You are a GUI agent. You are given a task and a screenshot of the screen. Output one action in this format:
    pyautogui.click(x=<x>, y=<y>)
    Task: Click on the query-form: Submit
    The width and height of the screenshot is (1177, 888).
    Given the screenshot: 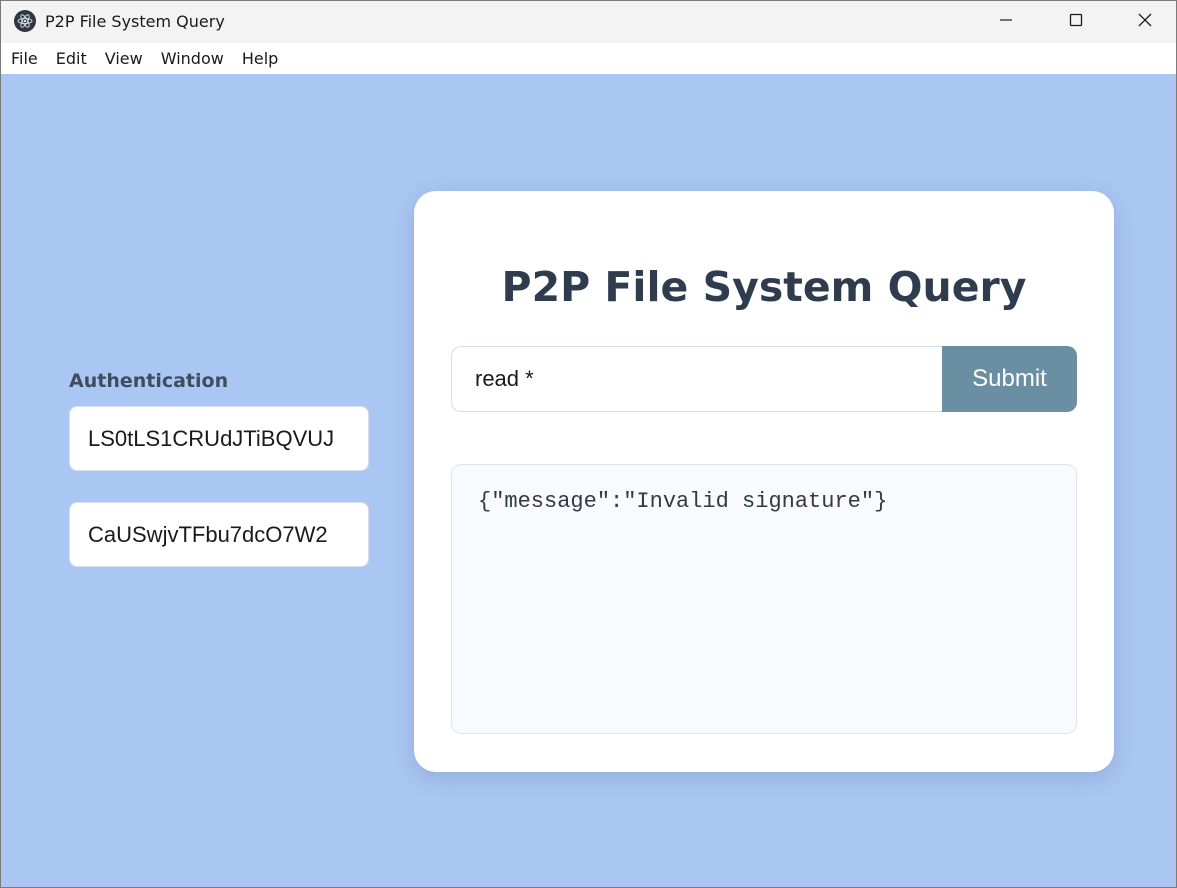 What is the action you would take?
    pyautogui.click(x=764, y=379)
    